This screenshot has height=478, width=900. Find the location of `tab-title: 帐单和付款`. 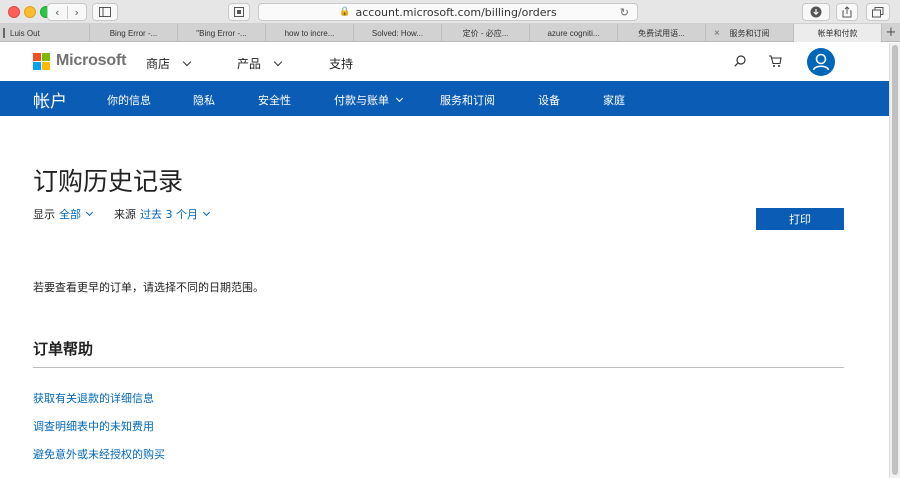

tab-title: 帐单和付款 is located at coordinates (837, 33).